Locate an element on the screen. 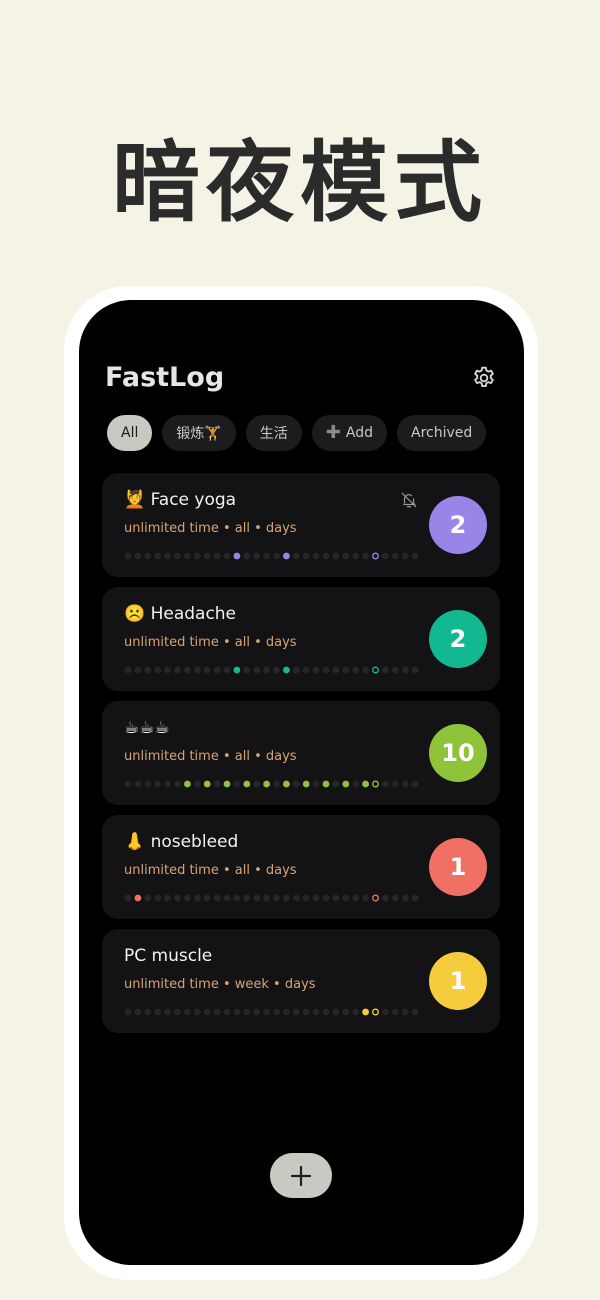  tab-life: 生活 is located at coordinates (273, 433).